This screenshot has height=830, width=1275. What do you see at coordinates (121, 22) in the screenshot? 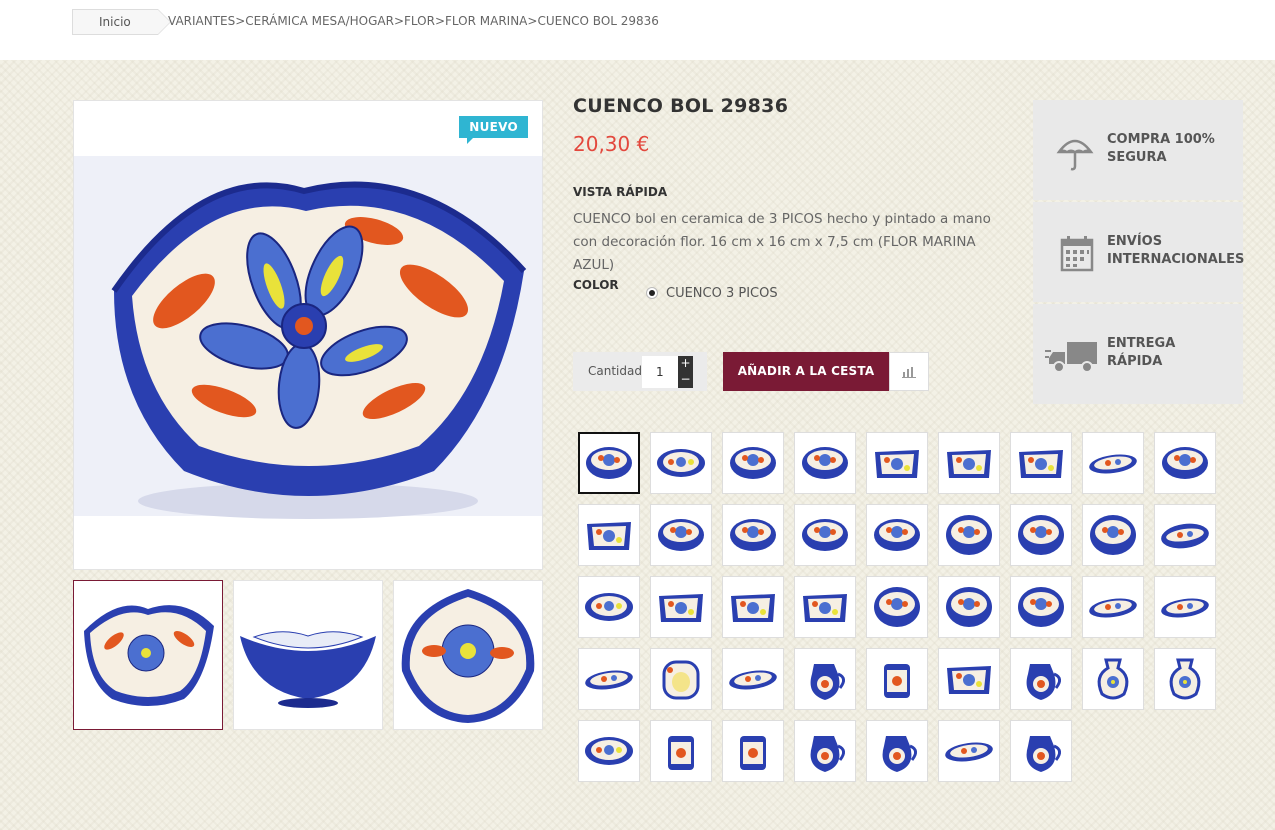
I see `breadcrumb-home-link: Inicio` at bounding box center [121, 22].